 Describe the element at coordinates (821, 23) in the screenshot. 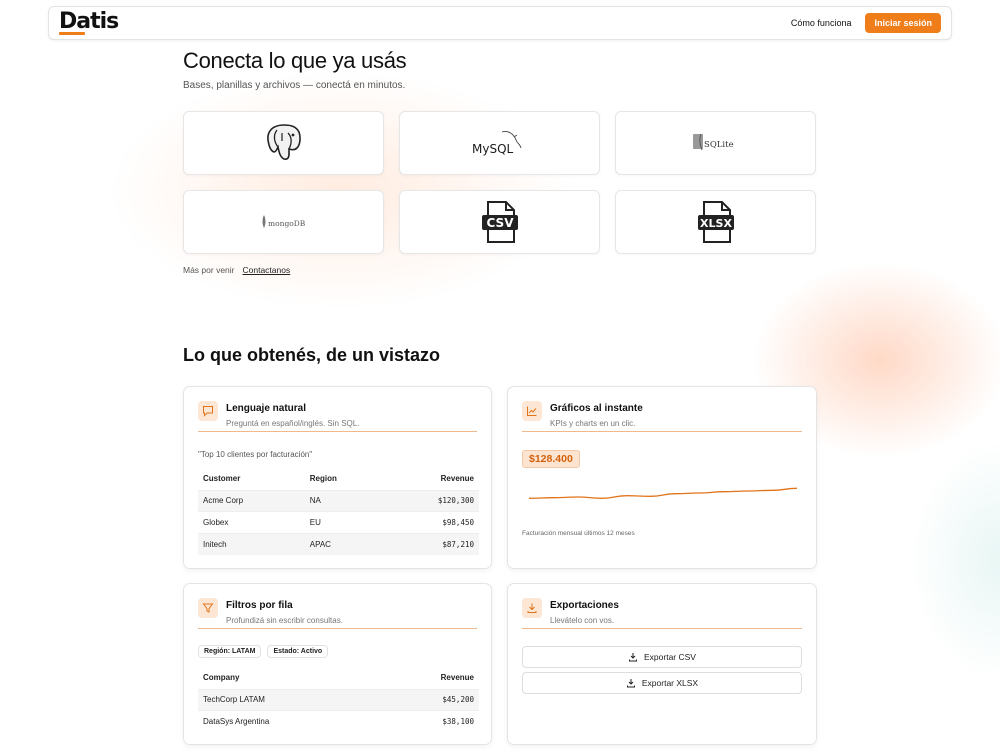

I see `nav-link-how-it-works: Cómo funciona` at that location.